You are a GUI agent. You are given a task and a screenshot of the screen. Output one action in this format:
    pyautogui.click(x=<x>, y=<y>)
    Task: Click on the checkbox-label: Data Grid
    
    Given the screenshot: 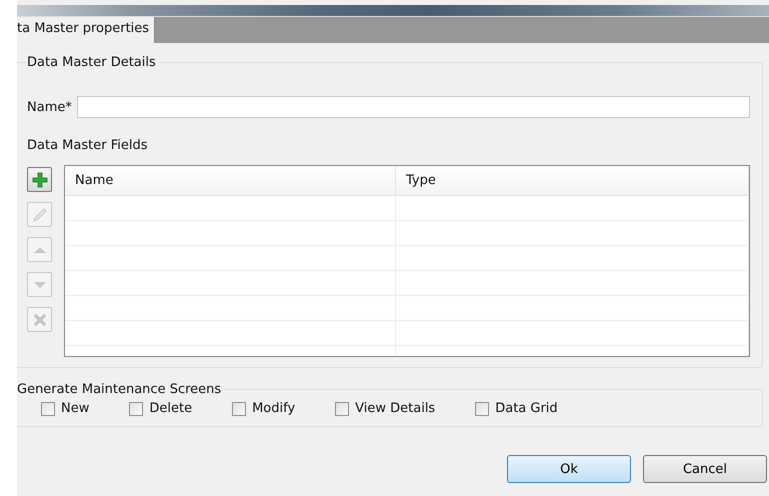 What is the action you would take?
    pyautogui.click(x=526, y=408)
    